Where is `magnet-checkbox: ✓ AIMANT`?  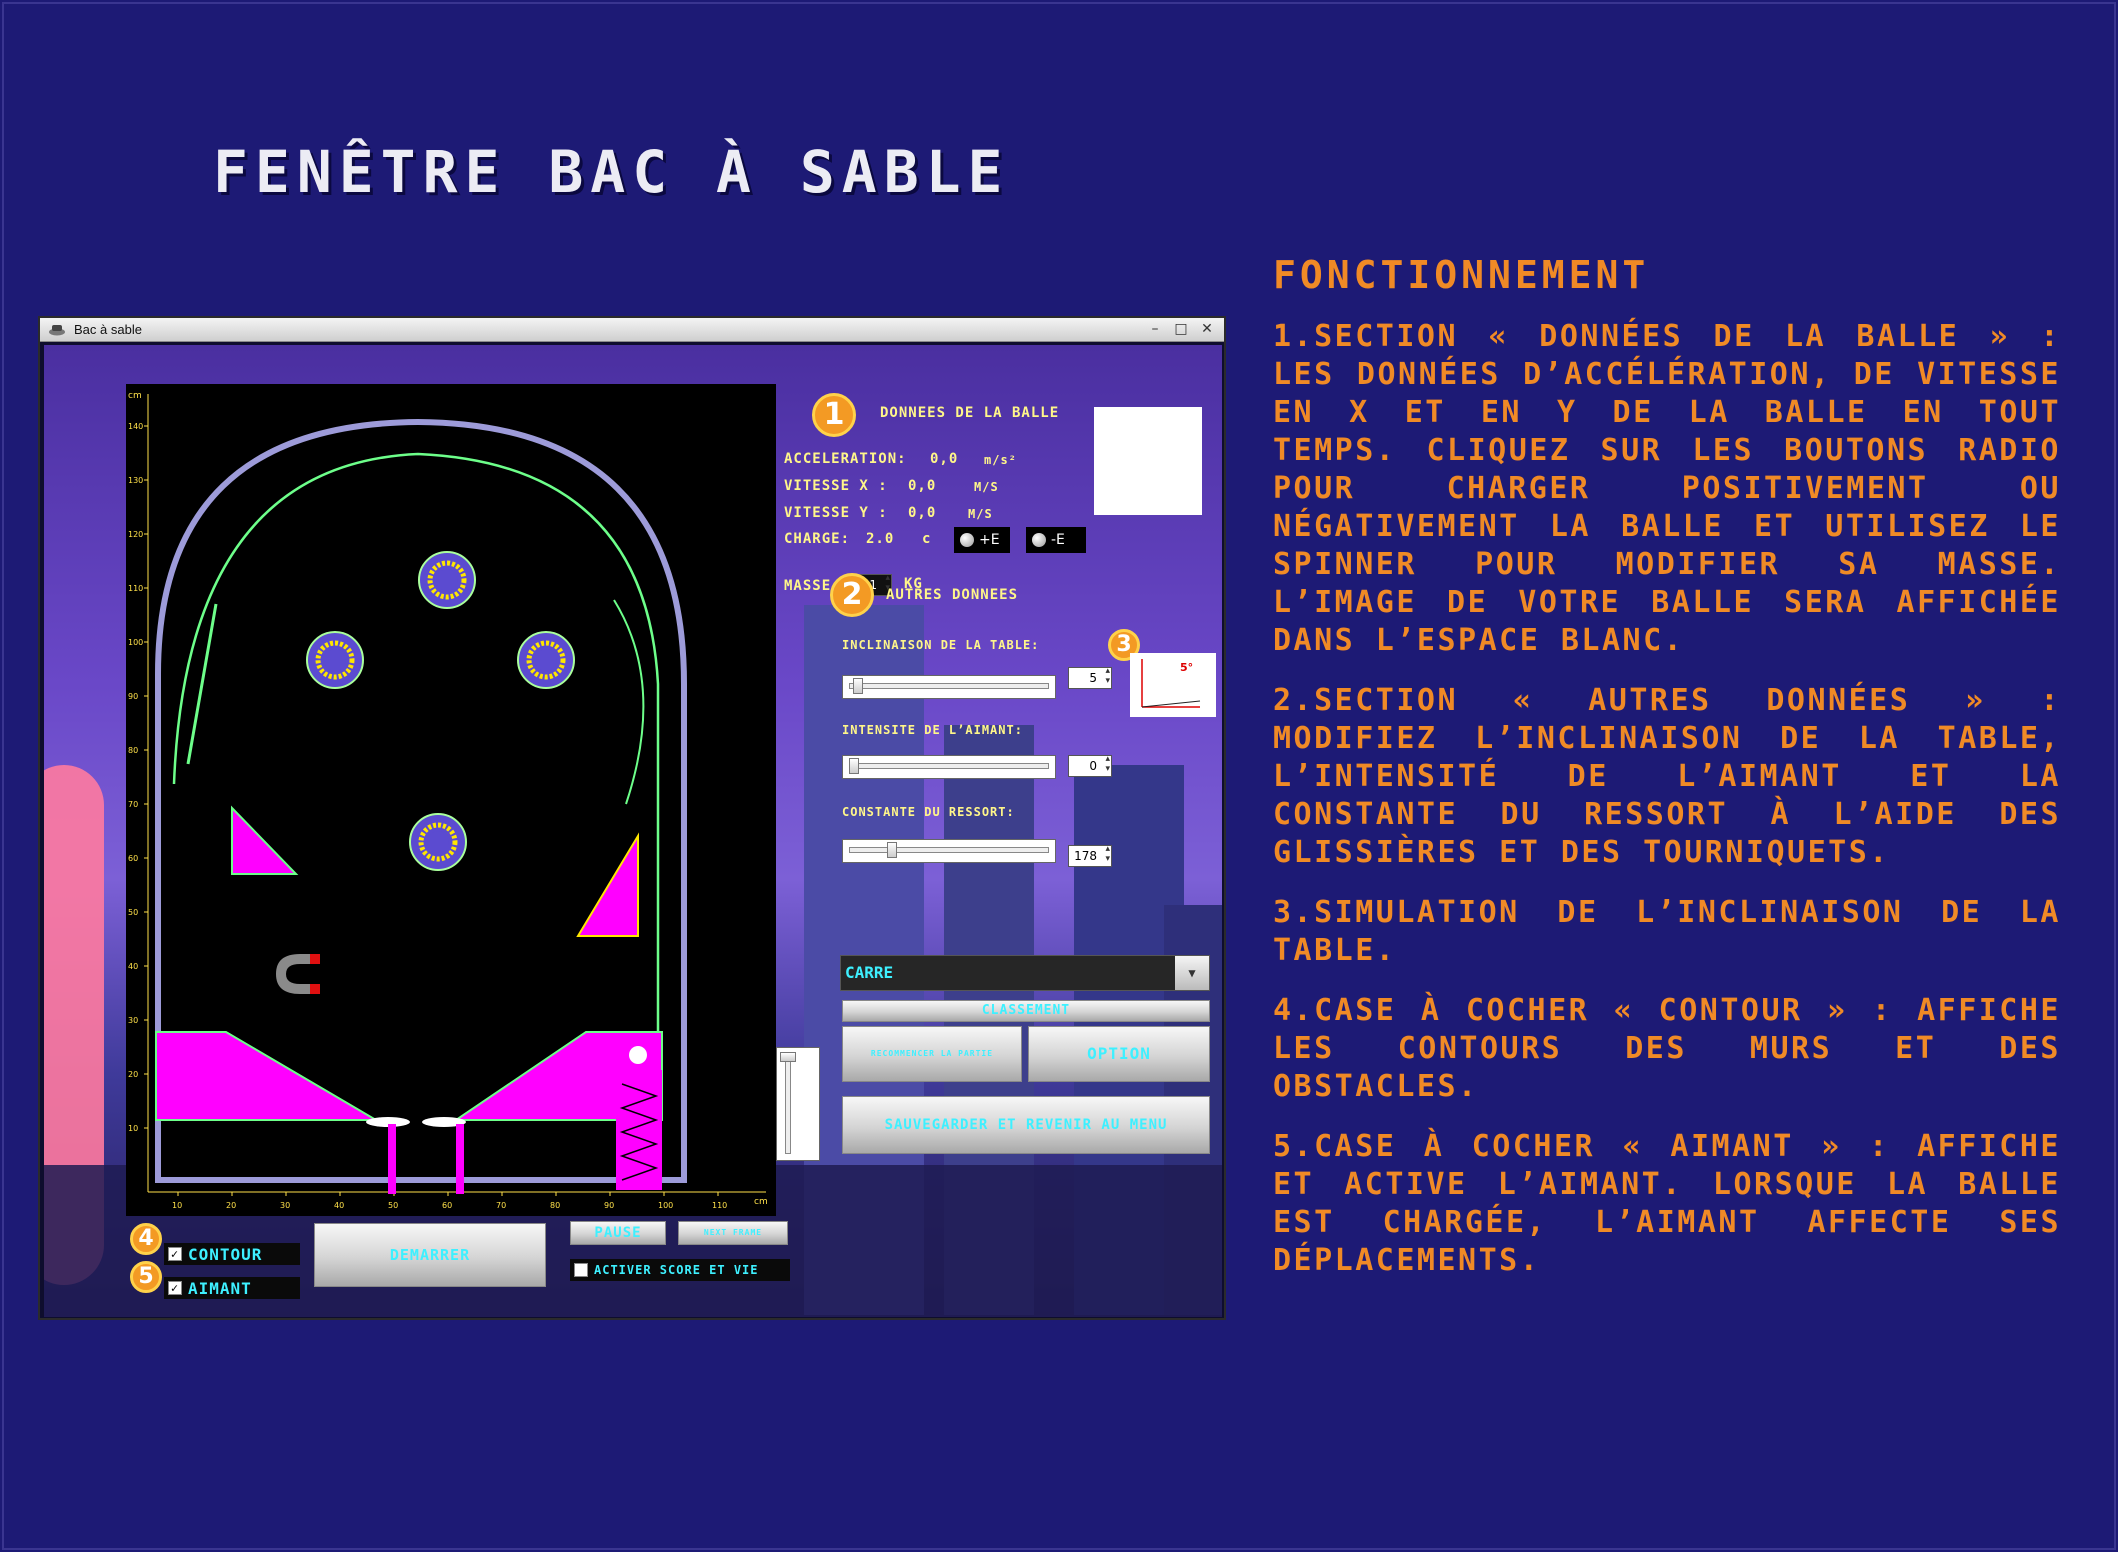
magnet-checkbox: ✓ AIMANT is located at coordinates (232, 1288).